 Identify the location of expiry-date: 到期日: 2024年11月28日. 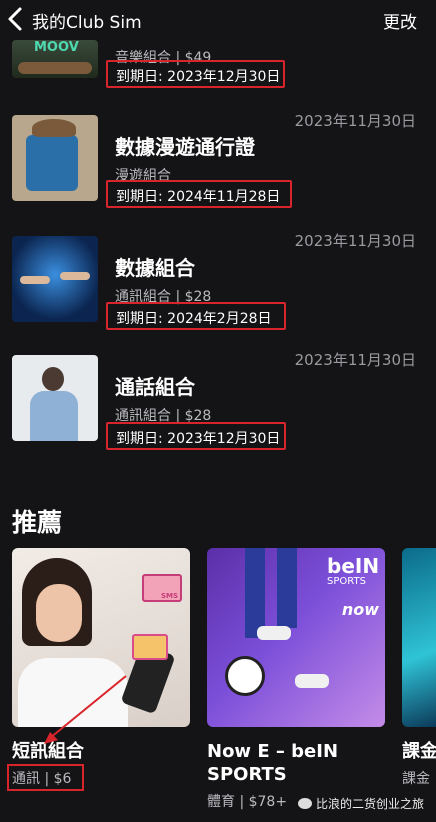
(199, 194).